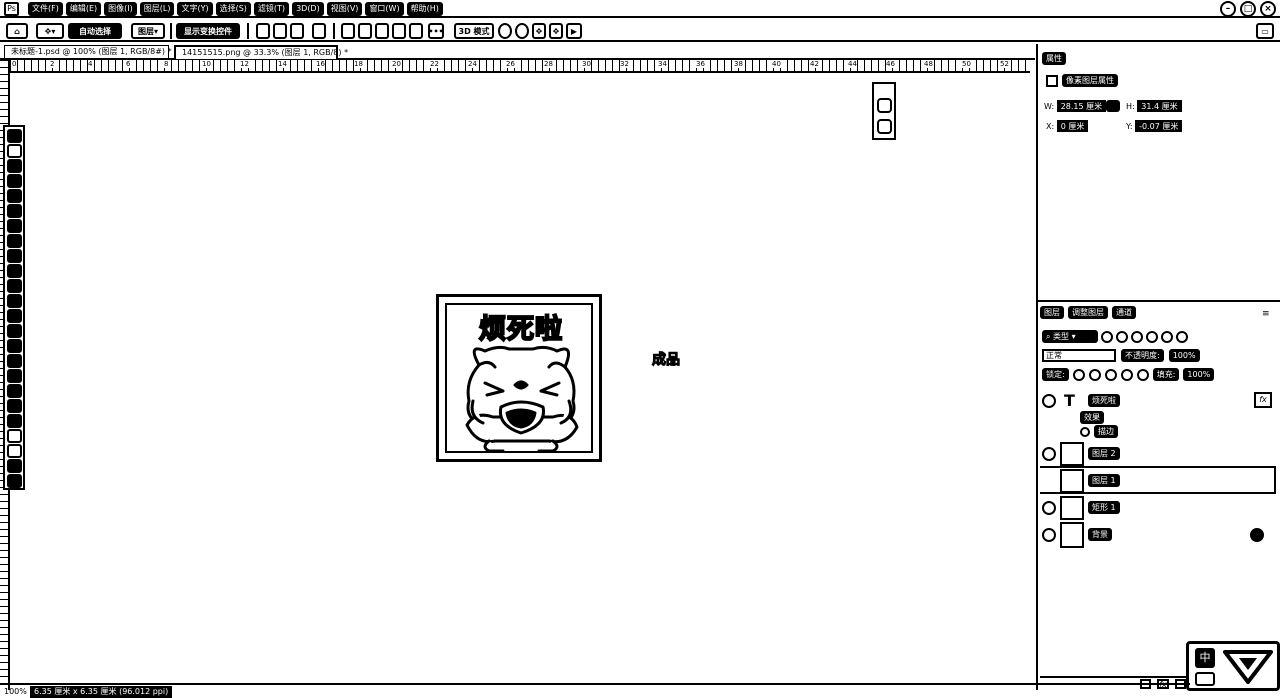 This screenshot has height=698, width=1280. Describe the element at coordinates (1052, 80) in the screenshot. I see `pixel-layer-icon` at that location.